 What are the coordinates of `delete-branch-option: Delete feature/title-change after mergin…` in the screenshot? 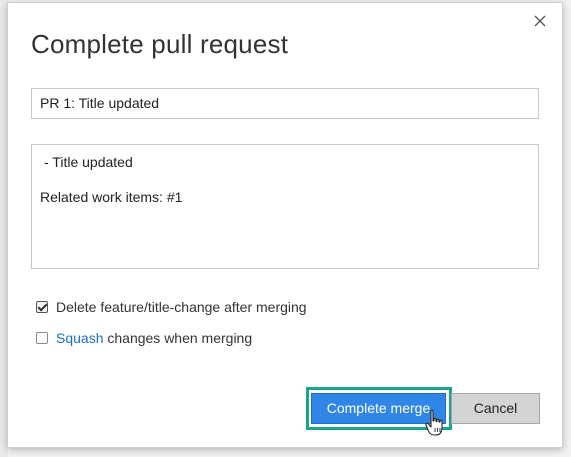 It's located at (171, 307).